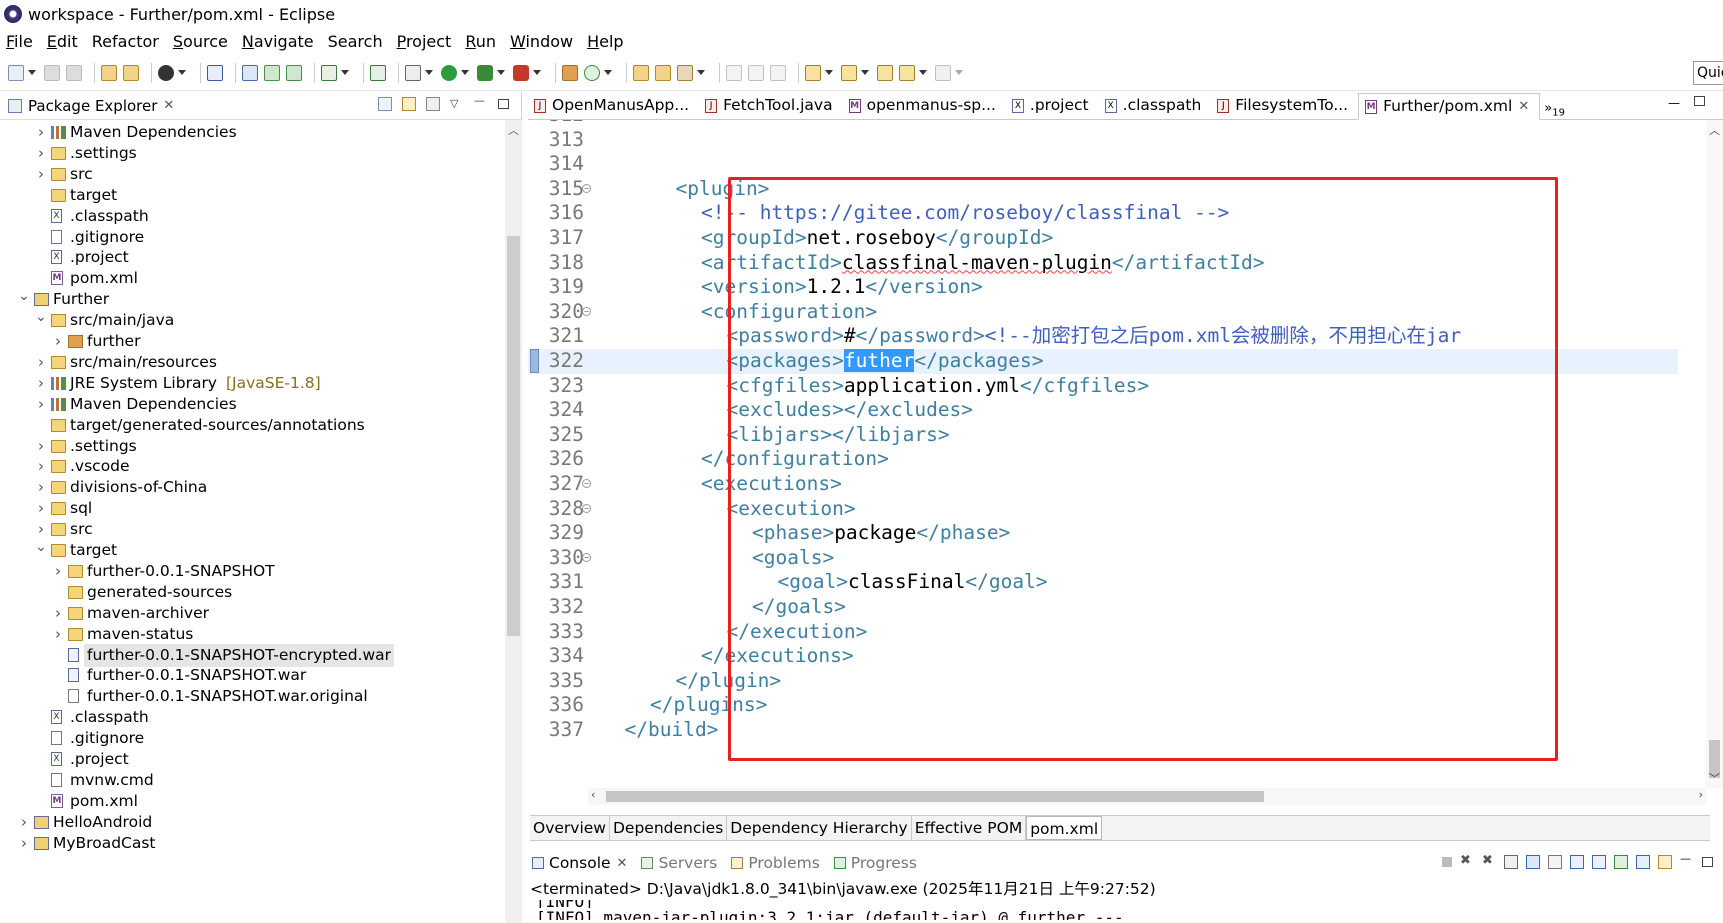  Describe the element at coordinates (541, 41) in the screenshot. I see `menu-window: Window` at that location.